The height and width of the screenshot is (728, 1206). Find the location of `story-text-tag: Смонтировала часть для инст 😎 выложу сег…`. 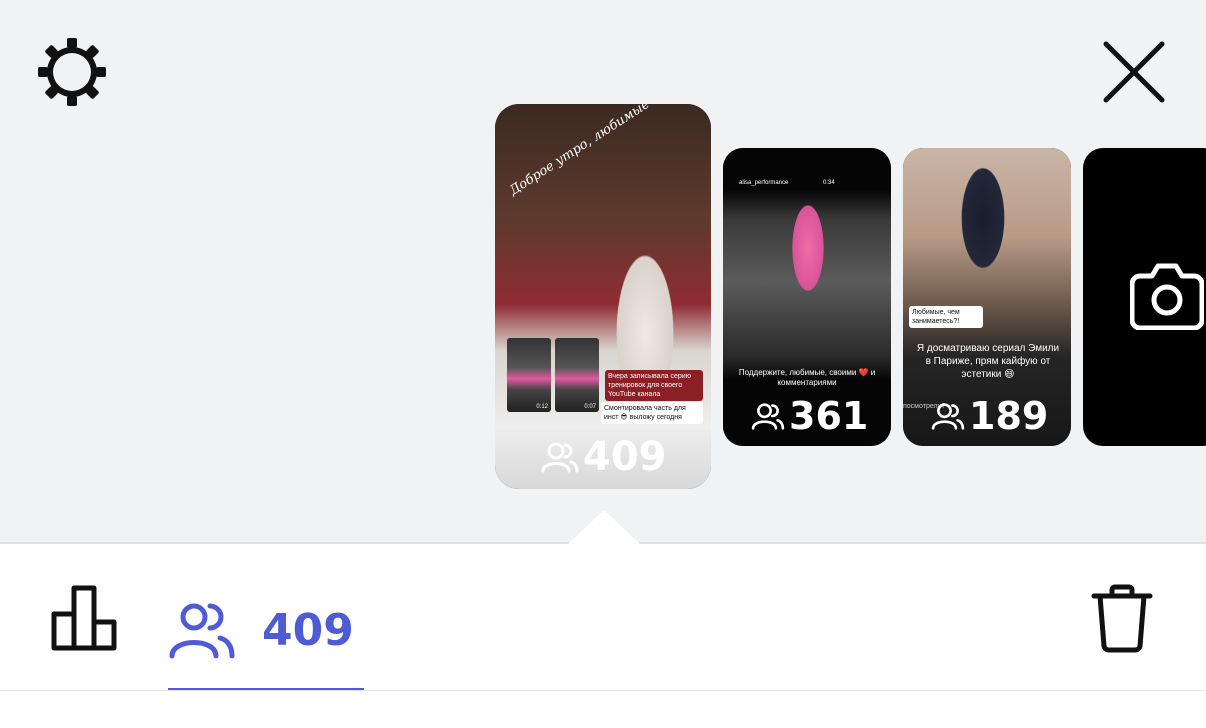

story-text-tag: Смонтировала часть для инст 😎 выложу сег… is located at coordinates (652, 413).